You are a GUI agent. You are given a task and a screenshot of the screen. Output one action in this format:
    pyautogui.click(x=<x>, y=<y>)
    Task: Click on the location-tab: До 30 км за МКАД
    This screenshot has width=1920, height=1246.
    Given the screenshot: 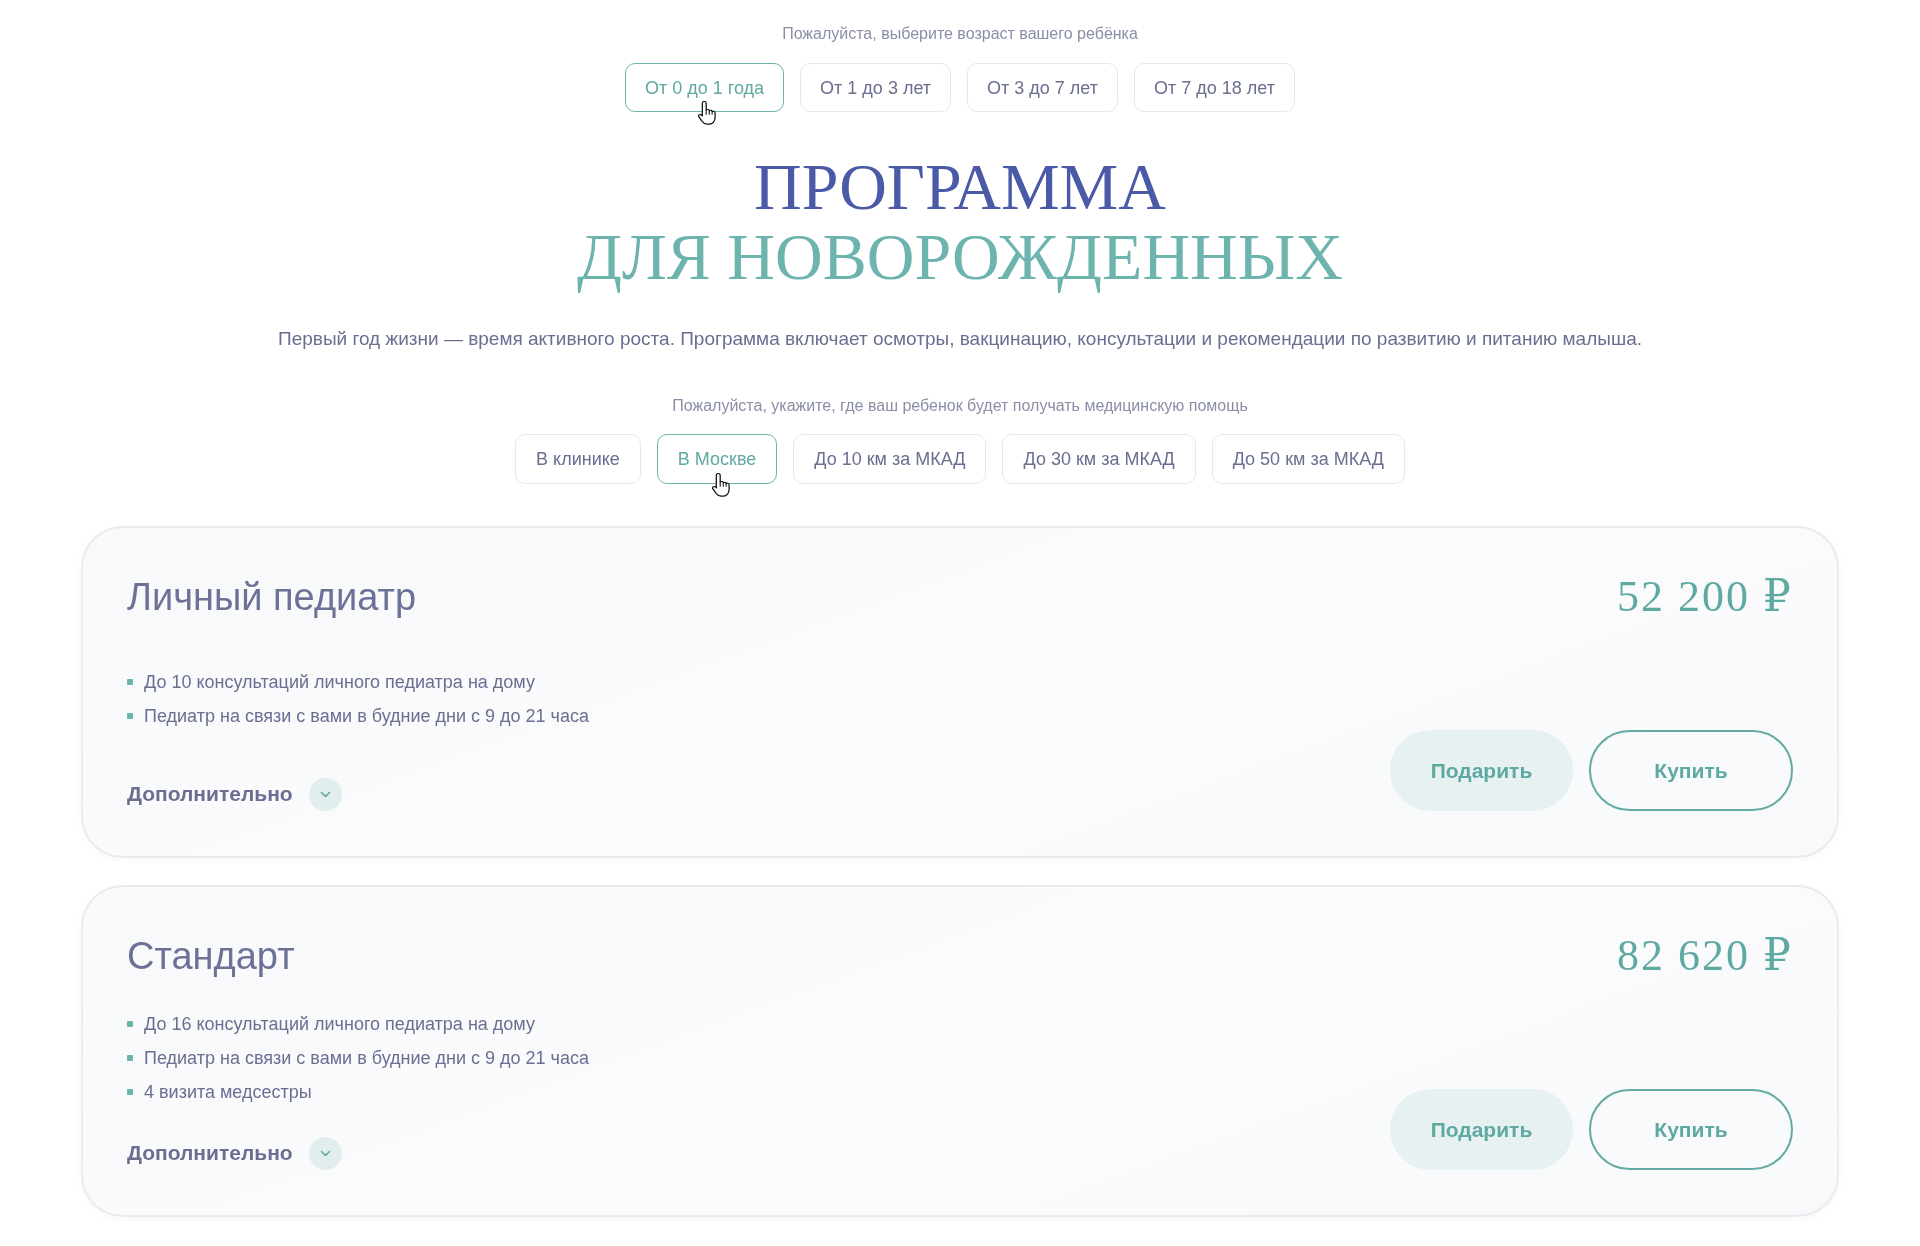 What is the action you would take?
    pyautogui.click(x=1099, y=459)
    